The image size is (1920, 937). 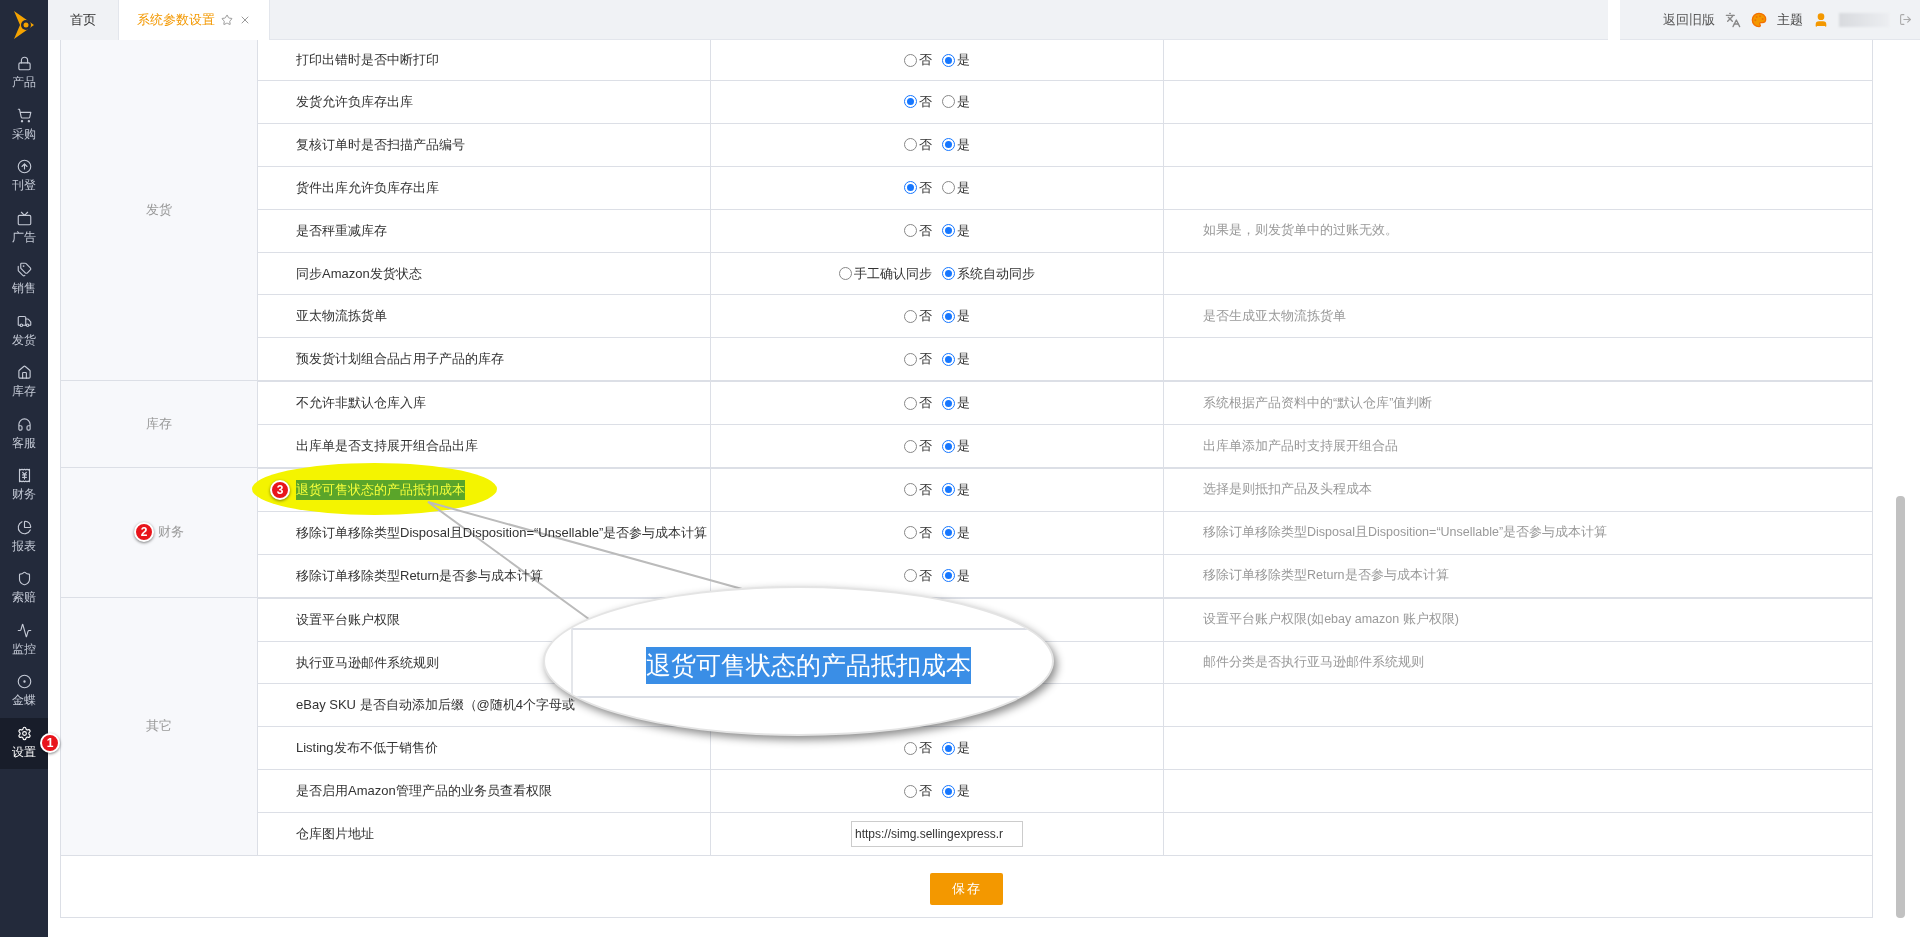 What do you see at coordinates (1905, 19) in the screenshot?
I see `logout-icon` at bounding box center [1905, 19].